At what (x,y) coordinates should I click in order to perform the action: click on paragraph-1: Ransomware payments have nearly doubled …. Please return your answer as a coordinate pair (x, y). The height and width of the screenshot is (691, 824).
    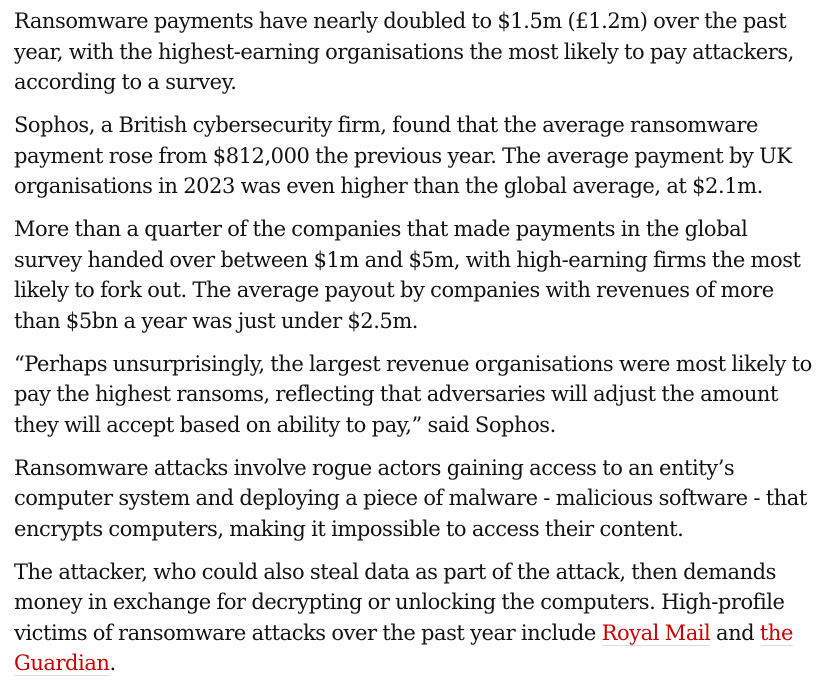
    Looking at the image, I should click on (404, 51).